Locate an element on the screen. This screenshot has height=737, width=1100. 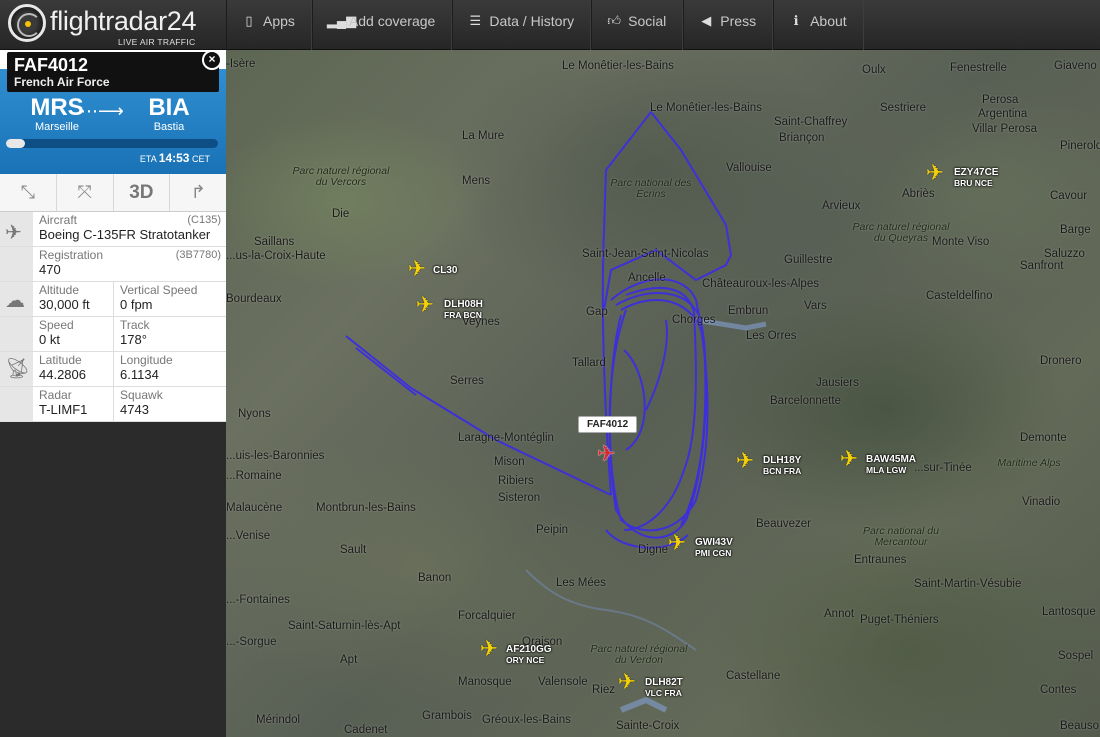
place-castellane: Castellane is located at coordinates (753, 676).